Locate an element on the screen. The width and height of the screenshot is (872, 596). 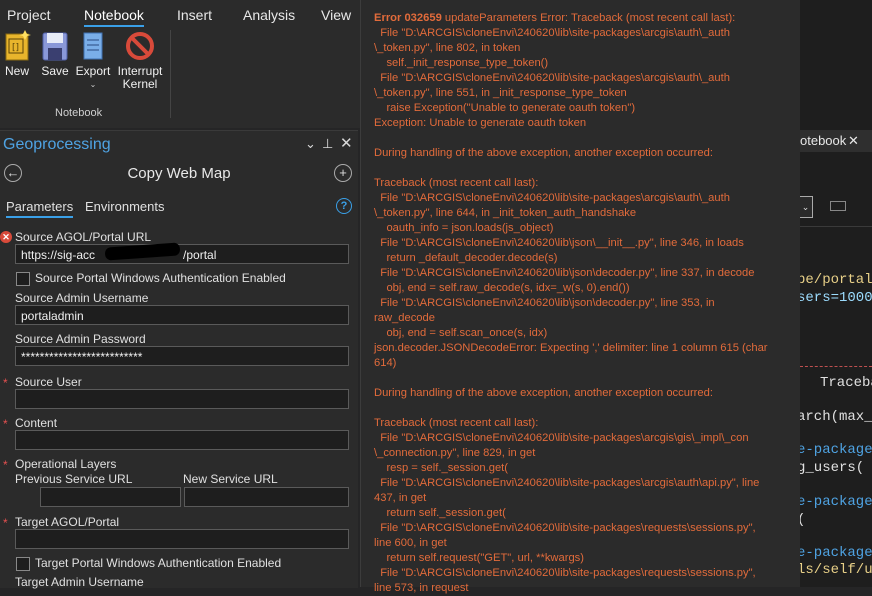
tab-insert: Insert is located at coordinates (194, 15).